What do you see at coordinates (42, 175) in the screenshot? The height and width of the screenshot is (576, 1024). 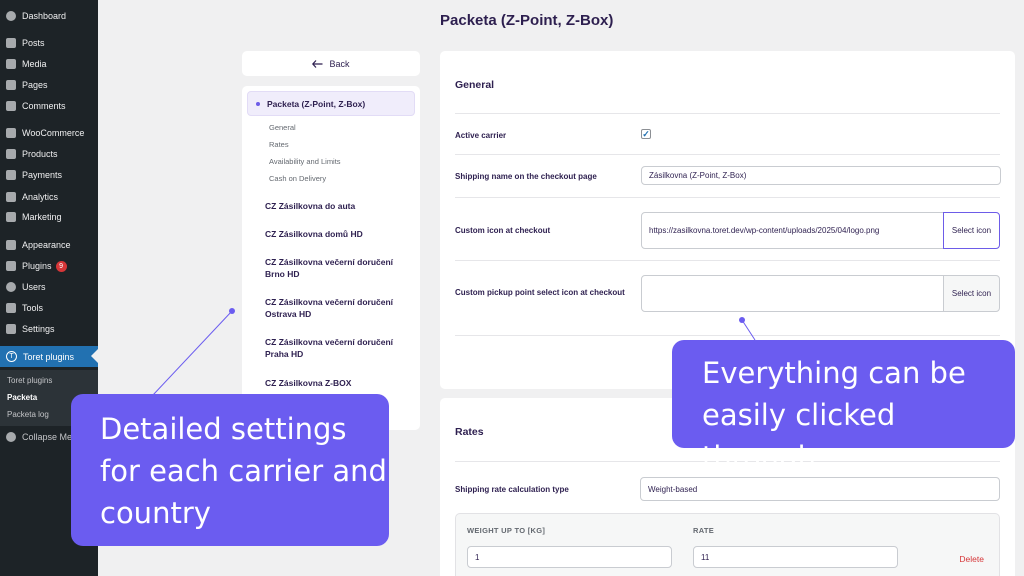 I see `menu-label: Payments` at bounding box center [42, 175].